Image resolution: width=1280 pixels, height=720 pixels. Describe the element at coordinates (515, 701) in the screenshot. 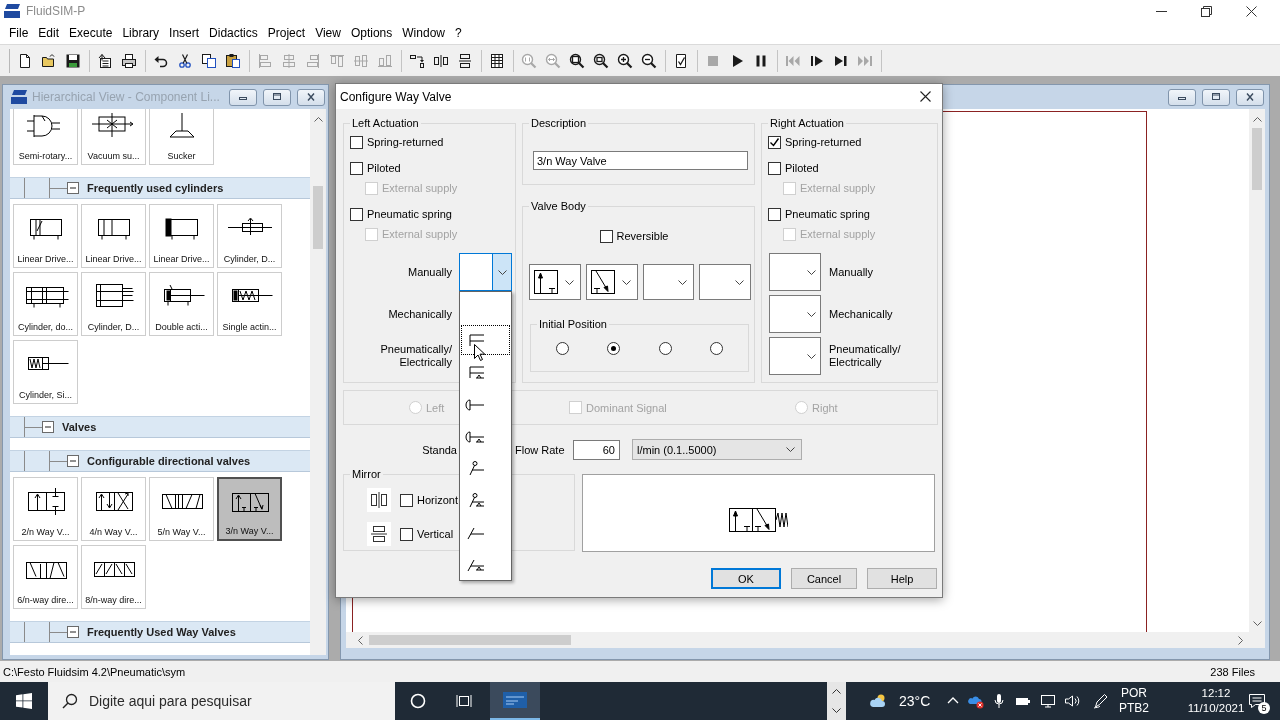

I see `taskbar-app-button` at that location.